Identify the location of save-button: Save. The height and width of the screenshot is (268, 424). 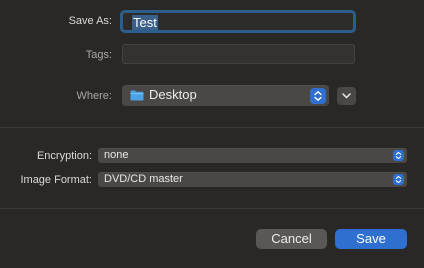
(371, 239).